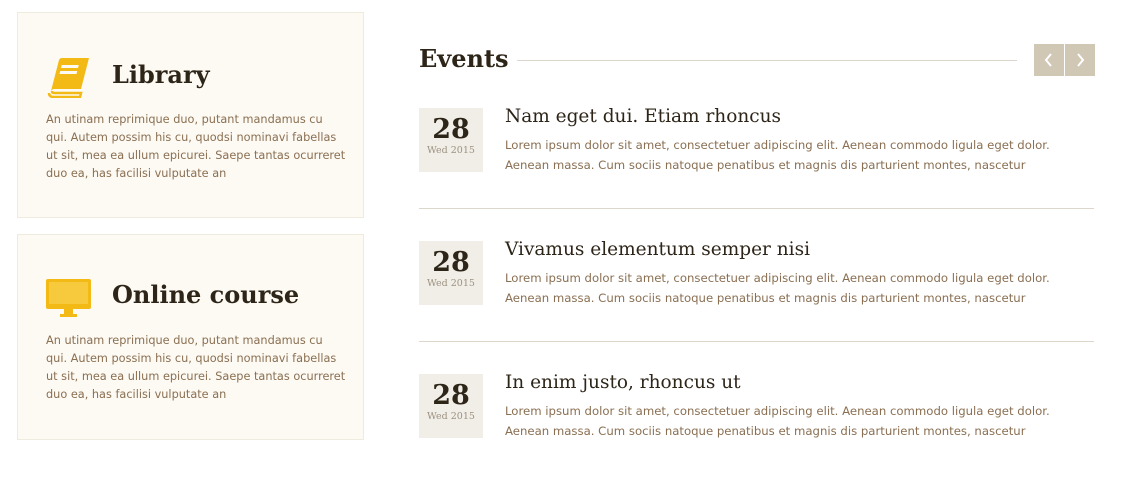 The image size is (1133, 484). I want to click on book-icon, so click(68, 78).